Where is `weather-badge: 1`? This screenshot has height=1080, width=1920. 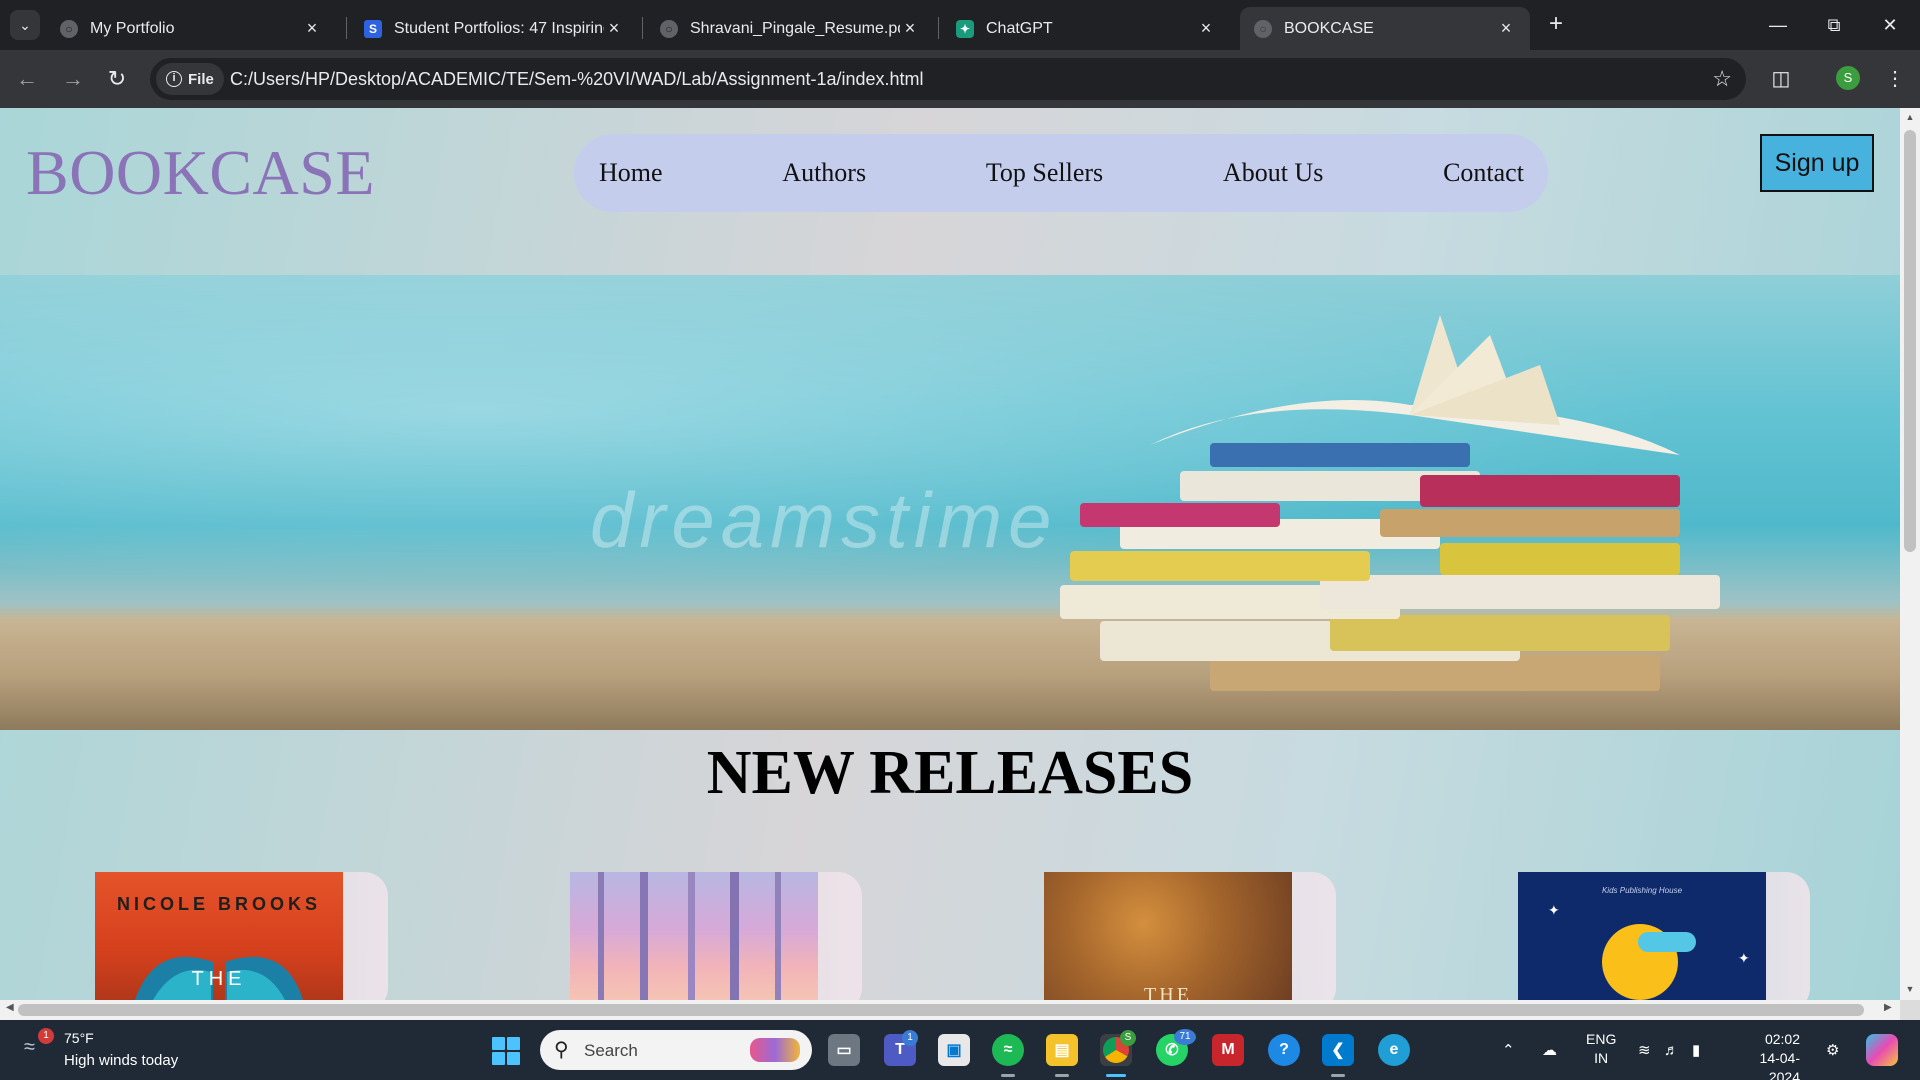
weather-badge: 1 is located at coordinates (46, 1036).